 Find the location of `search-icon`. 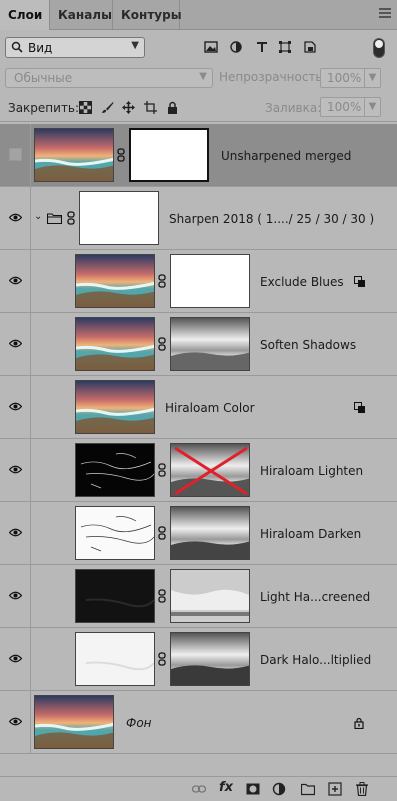

search-icon is located at coordinates (17, 48).